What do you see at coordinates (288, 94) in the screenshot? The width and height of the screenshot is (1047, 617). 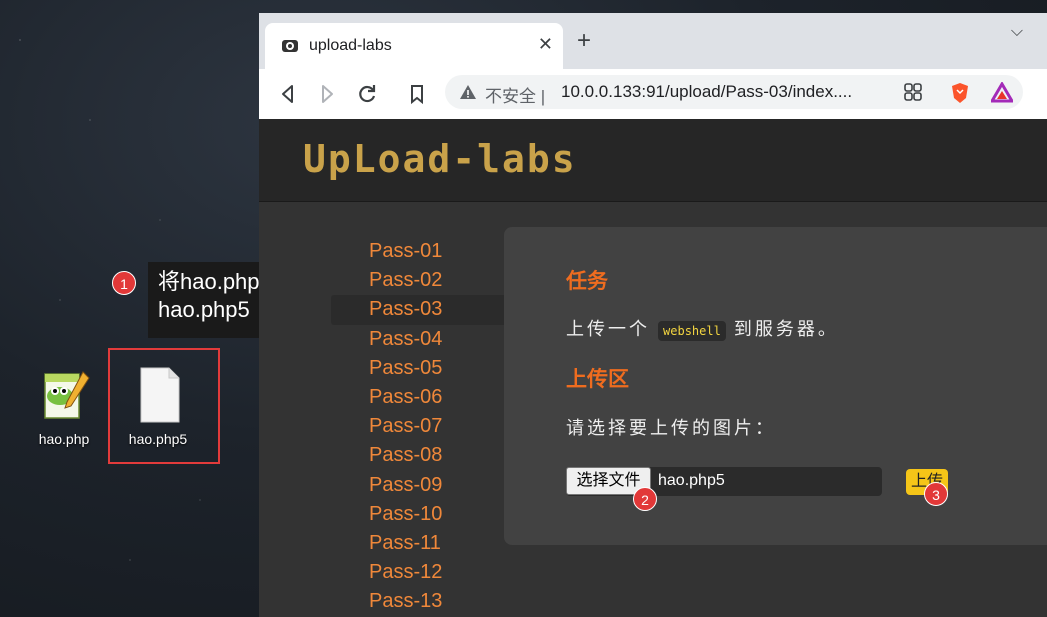 I see `back-icon` at bounding box center [288, 94].